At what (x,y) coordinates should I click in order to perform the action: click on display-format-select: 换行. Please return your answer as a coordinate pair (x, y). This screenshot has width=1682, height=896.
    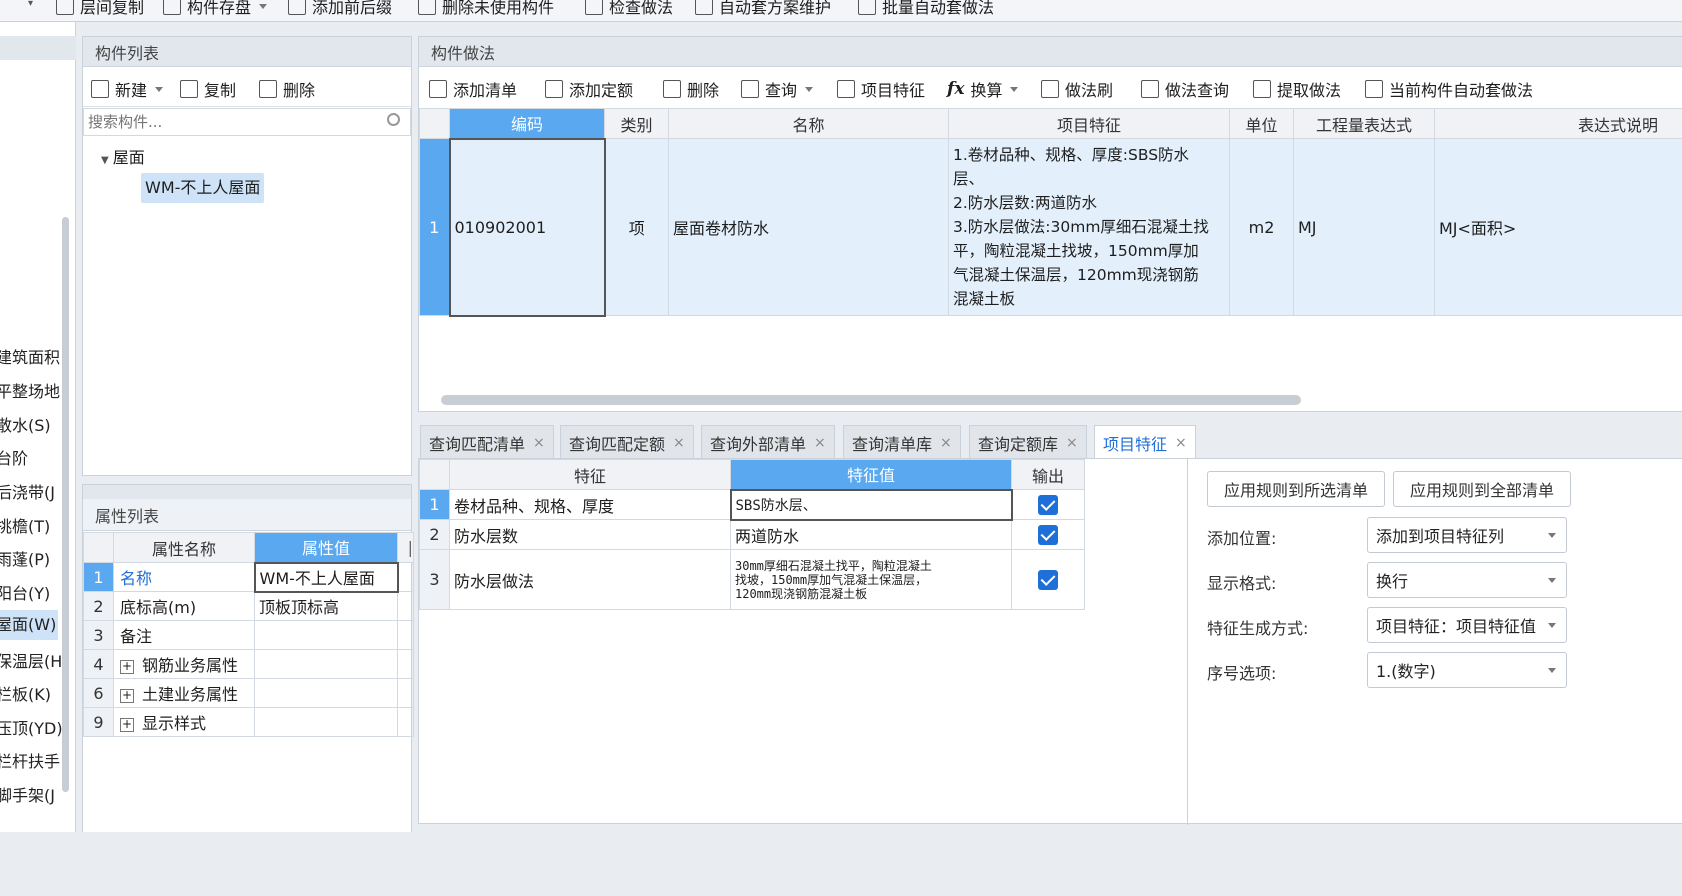
    Looking at the image, I should click on (1467, 580).